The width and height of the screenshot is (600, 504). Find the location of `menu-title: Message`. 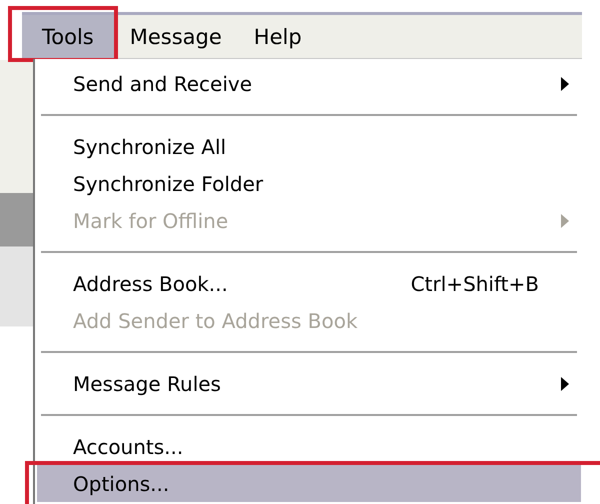

menu-title: Message is located at coordinates (176, 36).